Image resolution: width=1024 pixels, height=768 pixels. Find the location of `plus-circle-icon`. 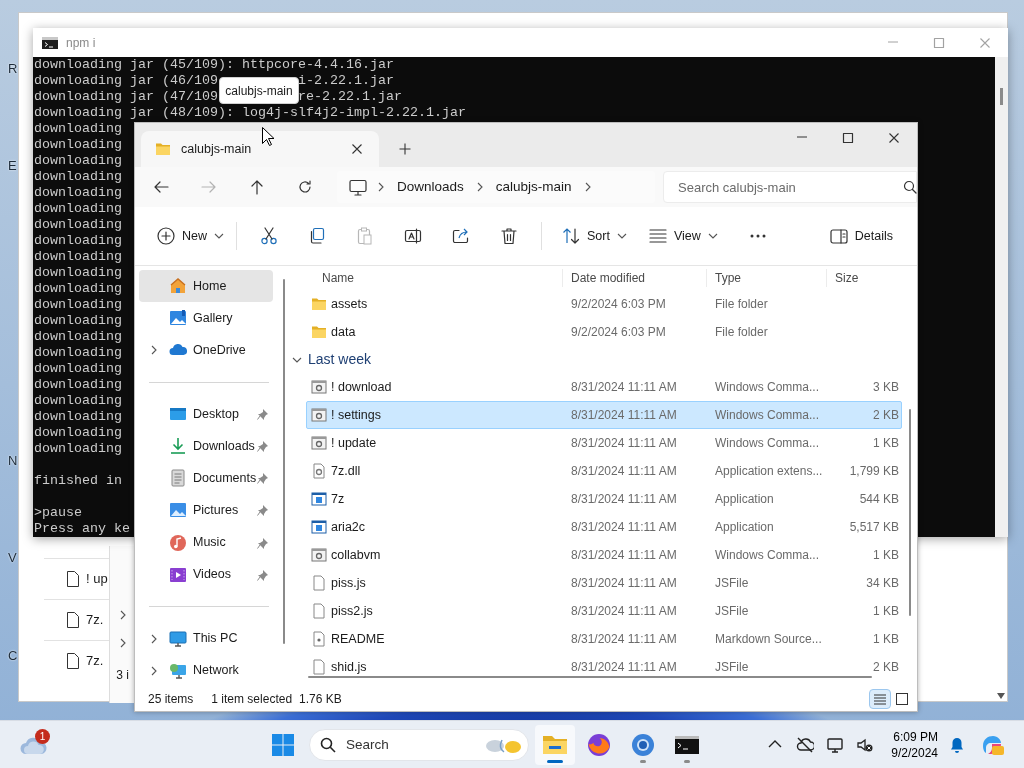

plus-circle-icon is located at coordinates (166, 236).